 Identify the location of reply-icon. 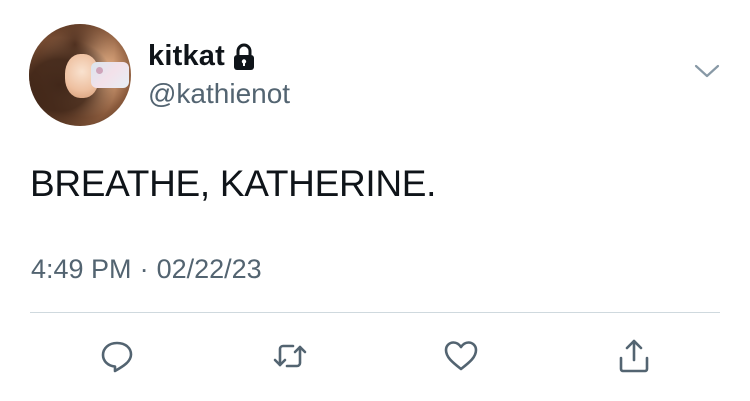
(117, 357).